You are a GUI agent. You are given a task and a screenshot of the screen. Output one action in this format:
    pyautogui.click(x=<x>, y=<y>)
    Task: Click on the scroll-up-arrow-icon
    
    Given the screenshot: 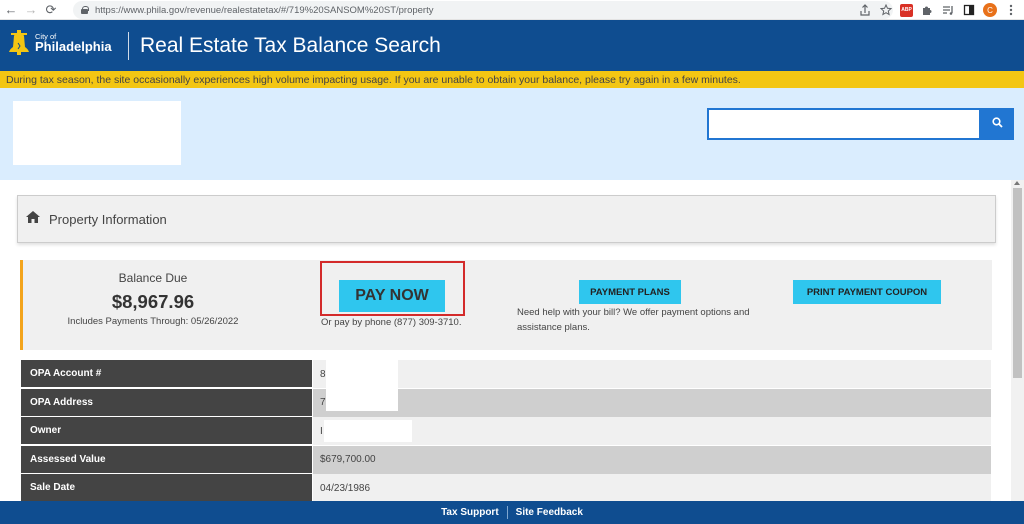 What is the action you would take?
    pyautogui.click(x=1017, y=183)
    